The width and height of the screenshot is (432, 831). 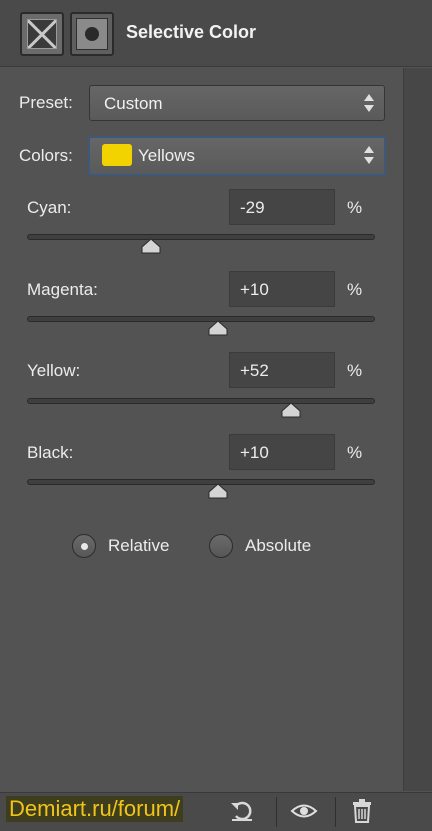 What do you see at coordinates (46, 155) in the screenshot?
I see `colors-label: Colors:` at bounding box center [46, 155].